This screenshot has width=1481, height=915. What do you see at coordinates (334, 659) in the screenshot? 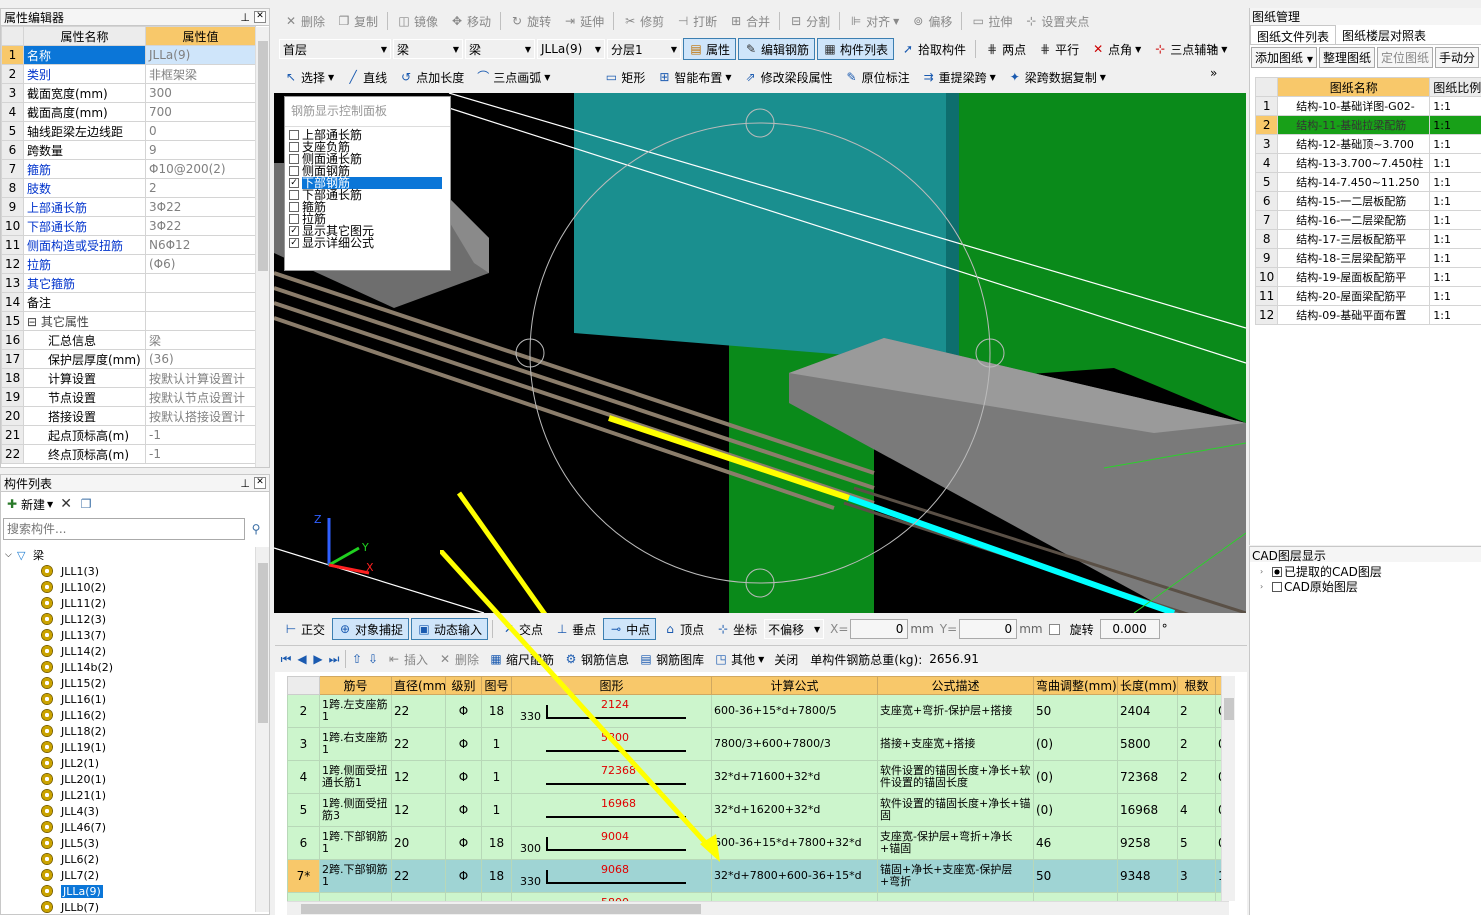
I see `last-icon: ⏭` at bounding box center [334, 659].